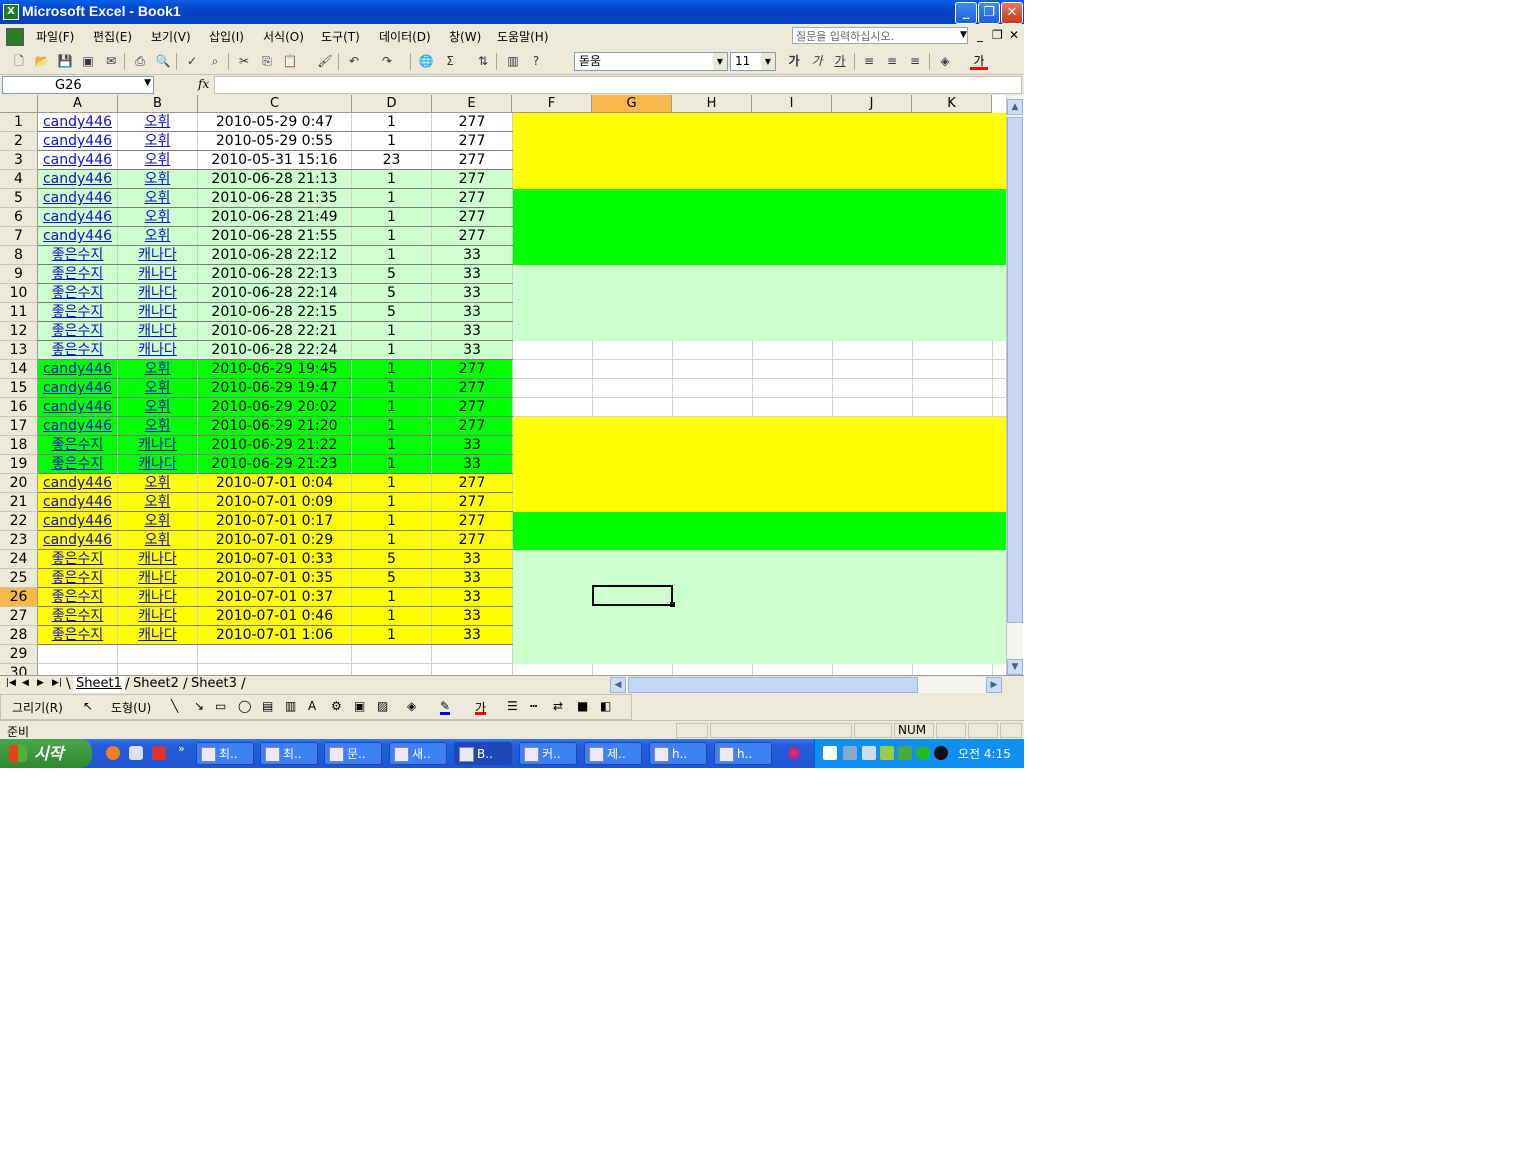 This screenshot has height=1152, width=1536. I want to click on cell-E16: 277, so click(472, 407).